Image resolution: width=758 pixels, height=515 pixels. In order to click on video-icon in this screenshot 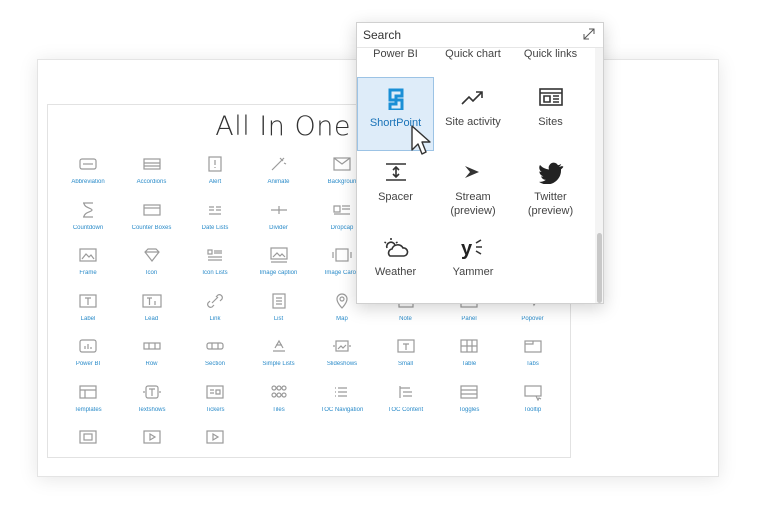, I will do `click(88, 437)`.